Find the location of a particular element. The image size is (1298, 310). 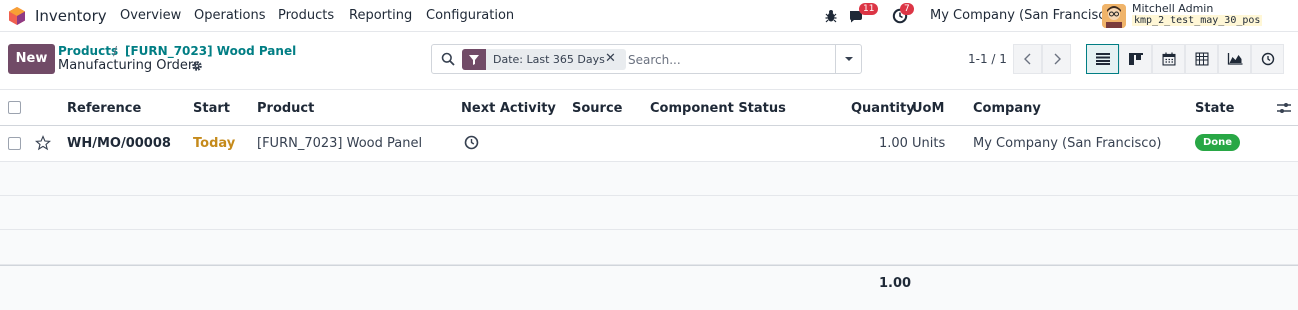

kanban-view-icon is located at coordinates (1135, 59).